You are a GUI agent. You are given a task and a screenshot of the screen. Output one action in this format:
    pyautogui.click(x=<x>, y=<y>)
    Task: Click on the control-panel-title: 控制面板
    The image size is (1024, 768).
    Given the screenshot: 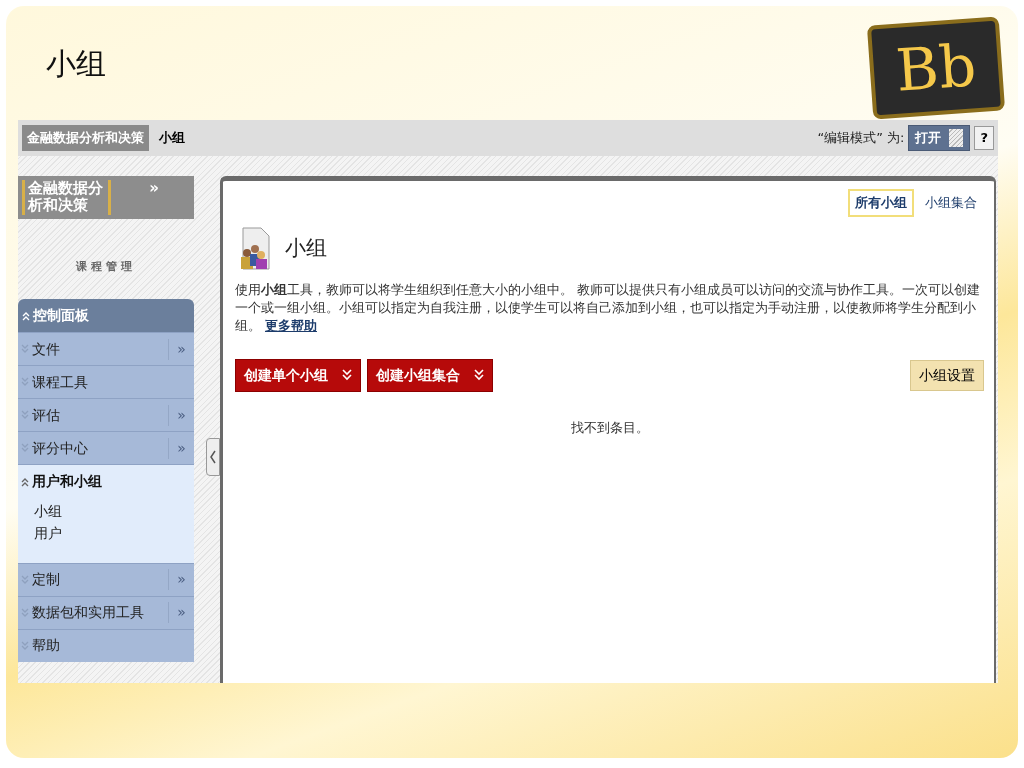 What is the action you would take?
    pyautogui.click(x=61, y=315)
    